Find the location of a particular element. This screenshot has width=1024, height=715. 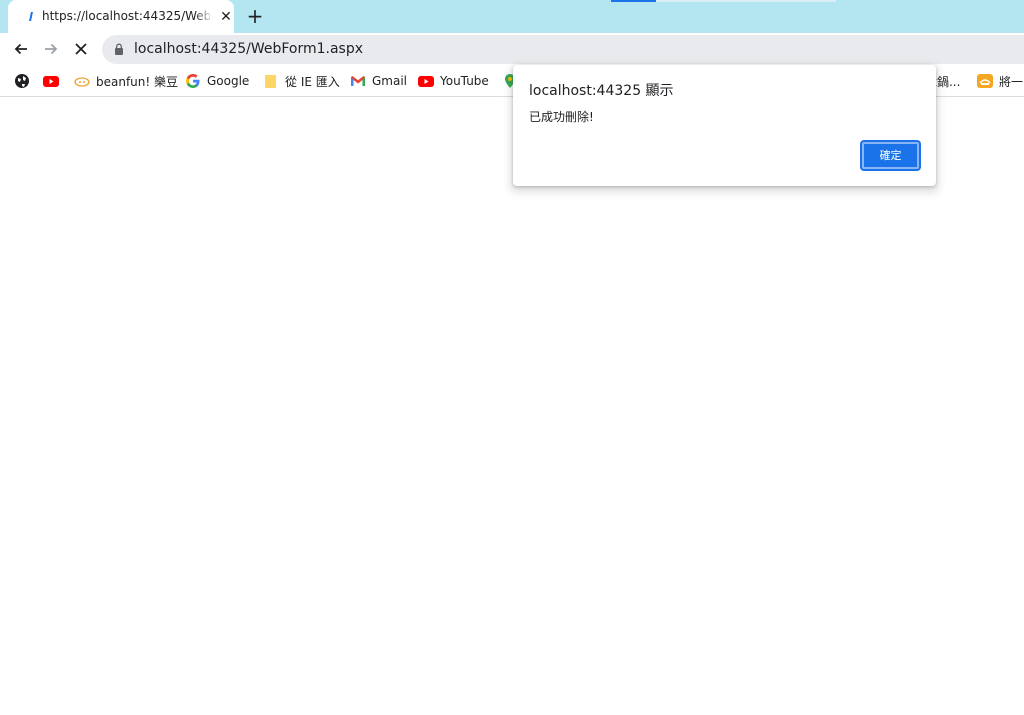

bookmark-label: beanfun! 樂豆 is located at coordinates (137, 81).